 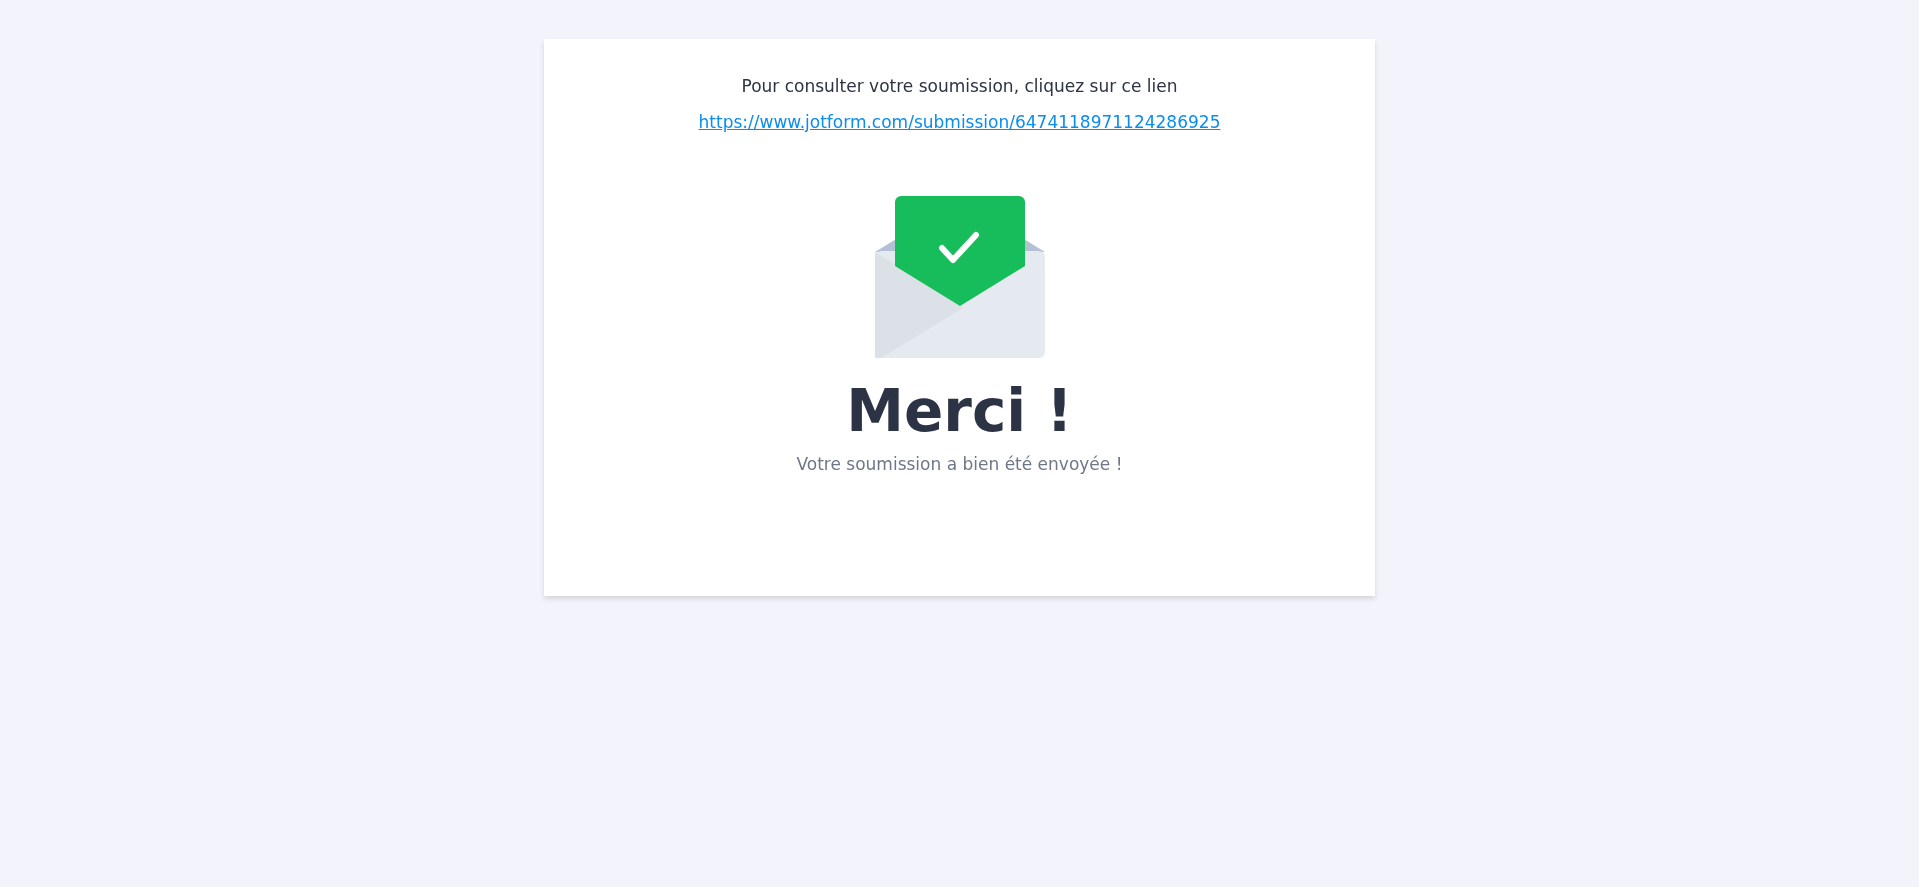 I want to click on submission-link: https://www.jotform.com/submission/6474118971124286925, so click(x=959, y=122).